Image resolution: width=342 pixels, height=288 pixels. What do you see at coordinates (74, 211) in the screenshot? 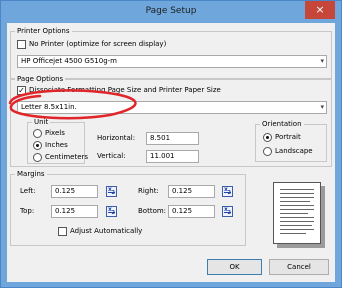
I see `top-margin-input: 0.125` at bounding box center [74, 211].